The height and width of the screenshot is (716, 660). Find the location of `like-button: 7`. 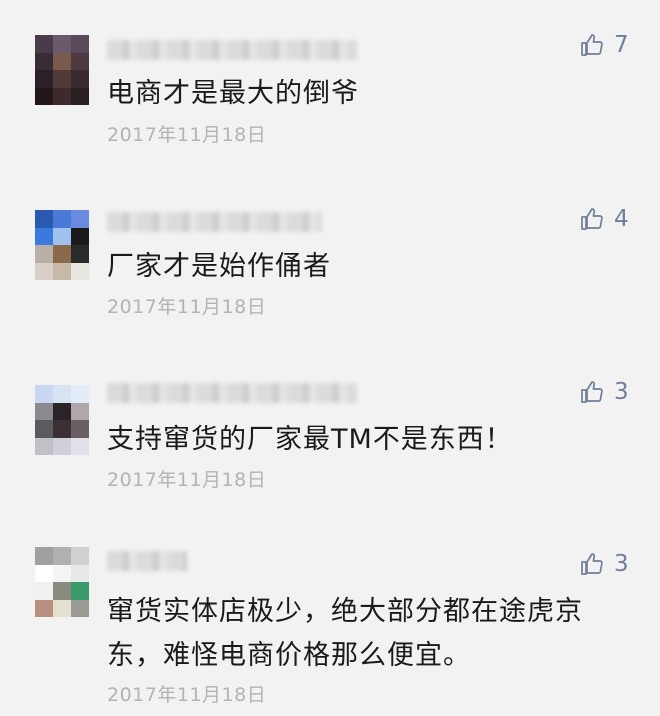

like-button: 7 is located at coordinates (604, 45).